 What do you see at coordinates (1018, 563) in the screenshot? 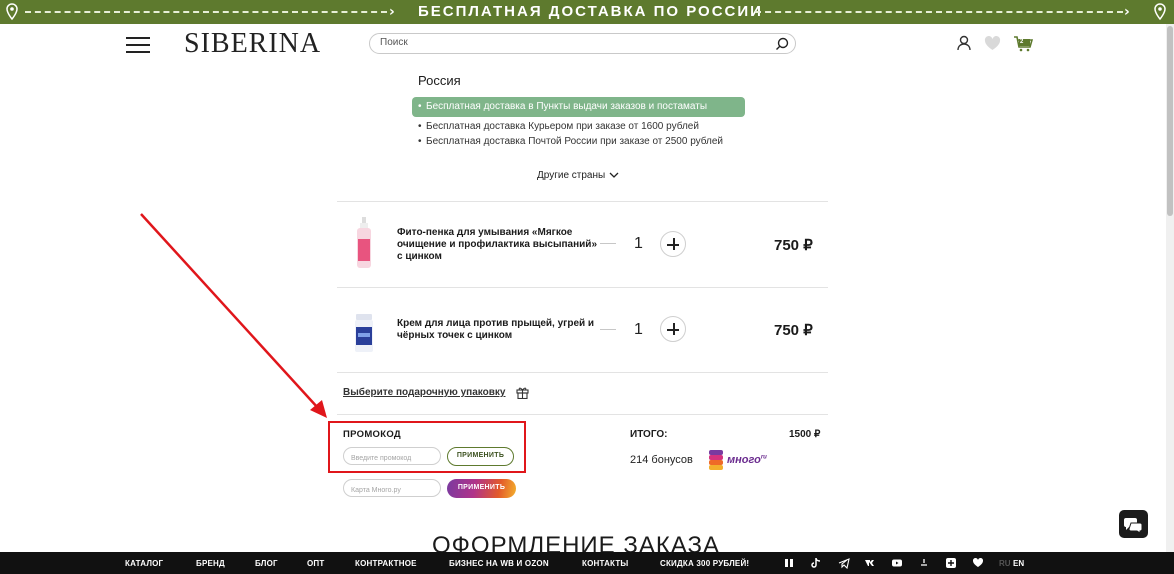
I see `lang-en: EN` at bounding box center [1018, 563].